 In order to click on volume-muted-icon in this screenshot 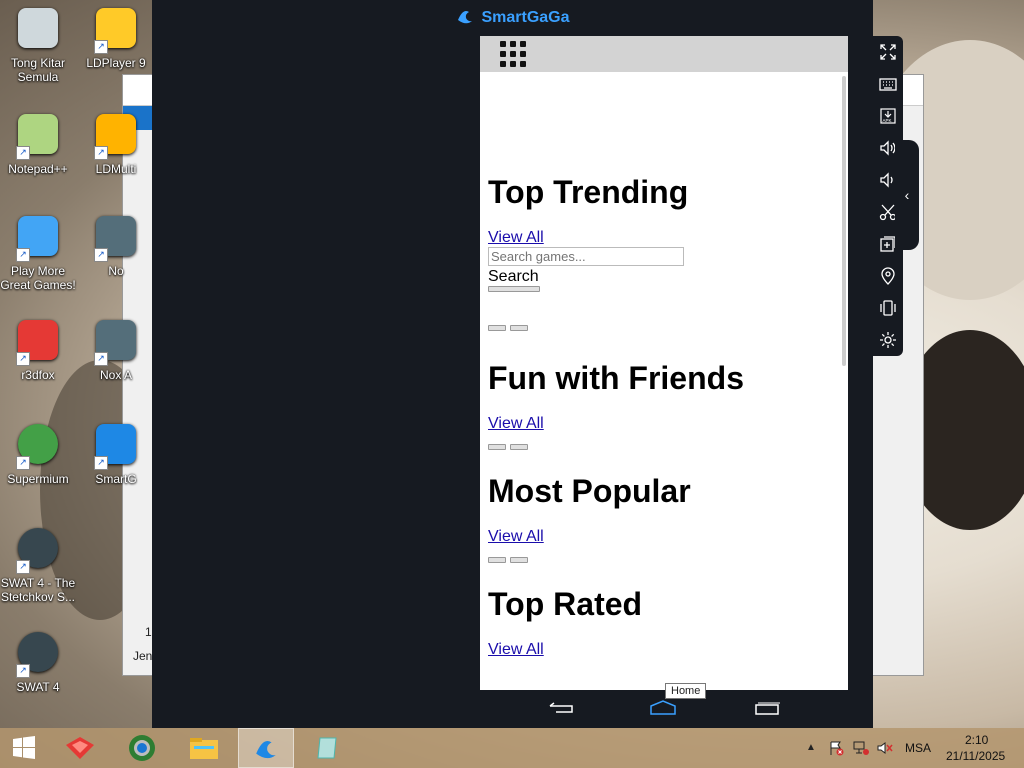, I will do `click(885, 748)`.